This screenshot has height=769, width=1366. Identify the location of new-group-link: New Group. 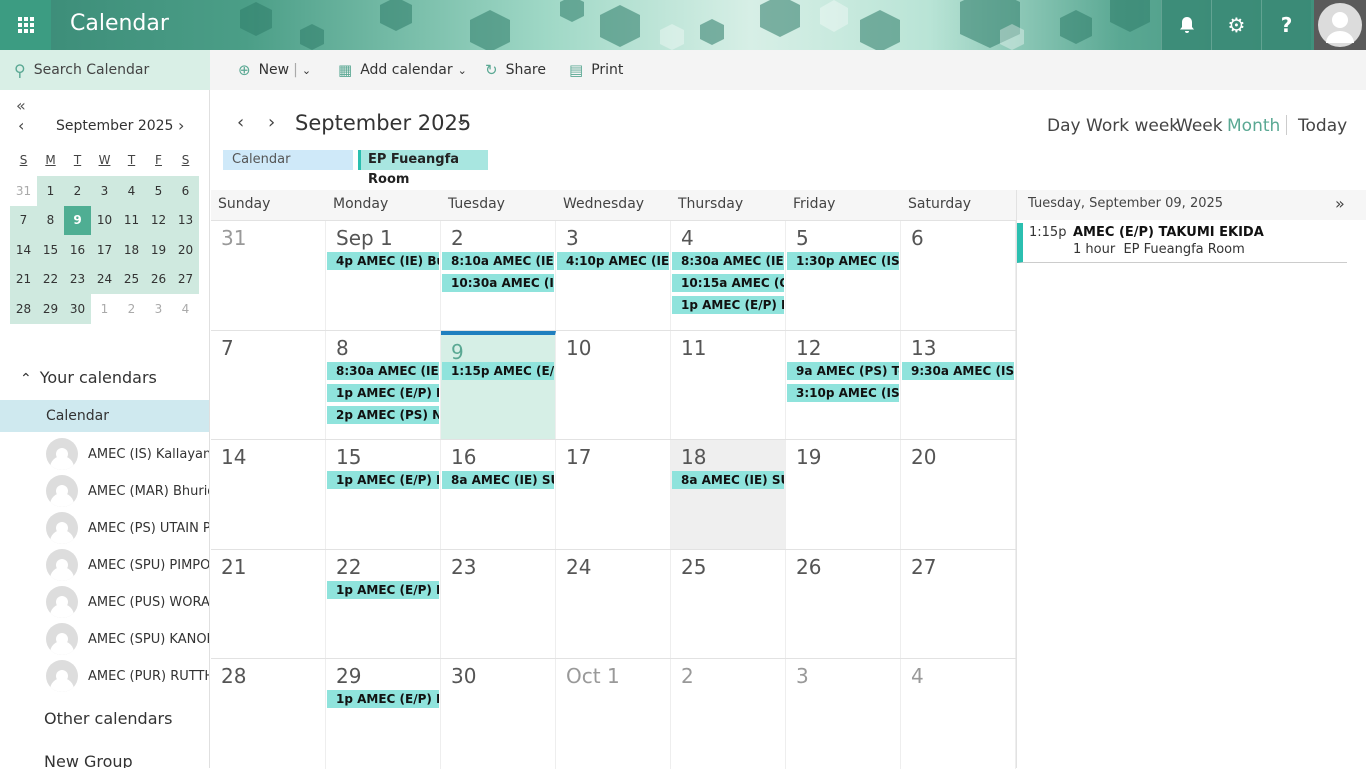
(88, 760).